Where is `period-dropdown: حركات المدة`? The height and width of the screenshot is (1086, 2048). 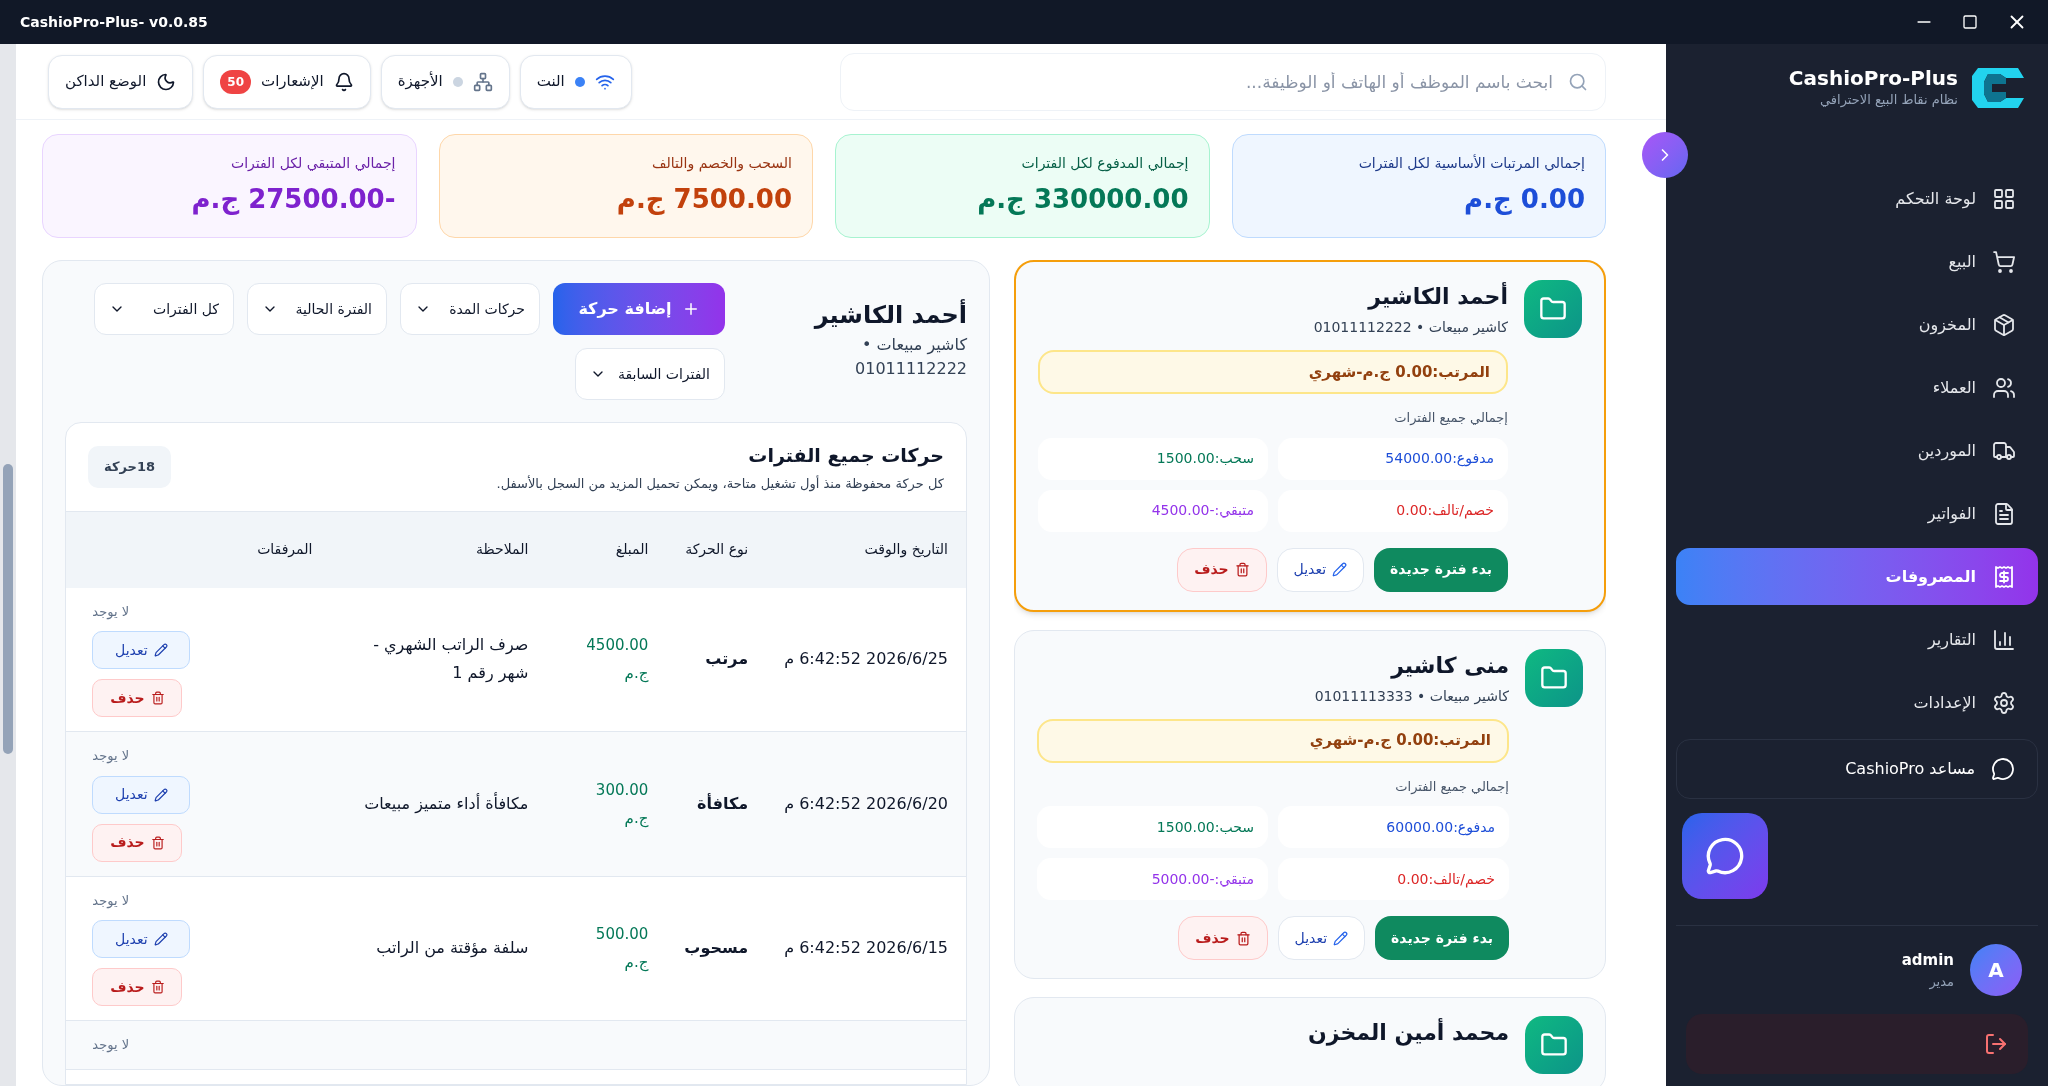 period-dropdown: حركات المدة is located at coordinates (470, 309).